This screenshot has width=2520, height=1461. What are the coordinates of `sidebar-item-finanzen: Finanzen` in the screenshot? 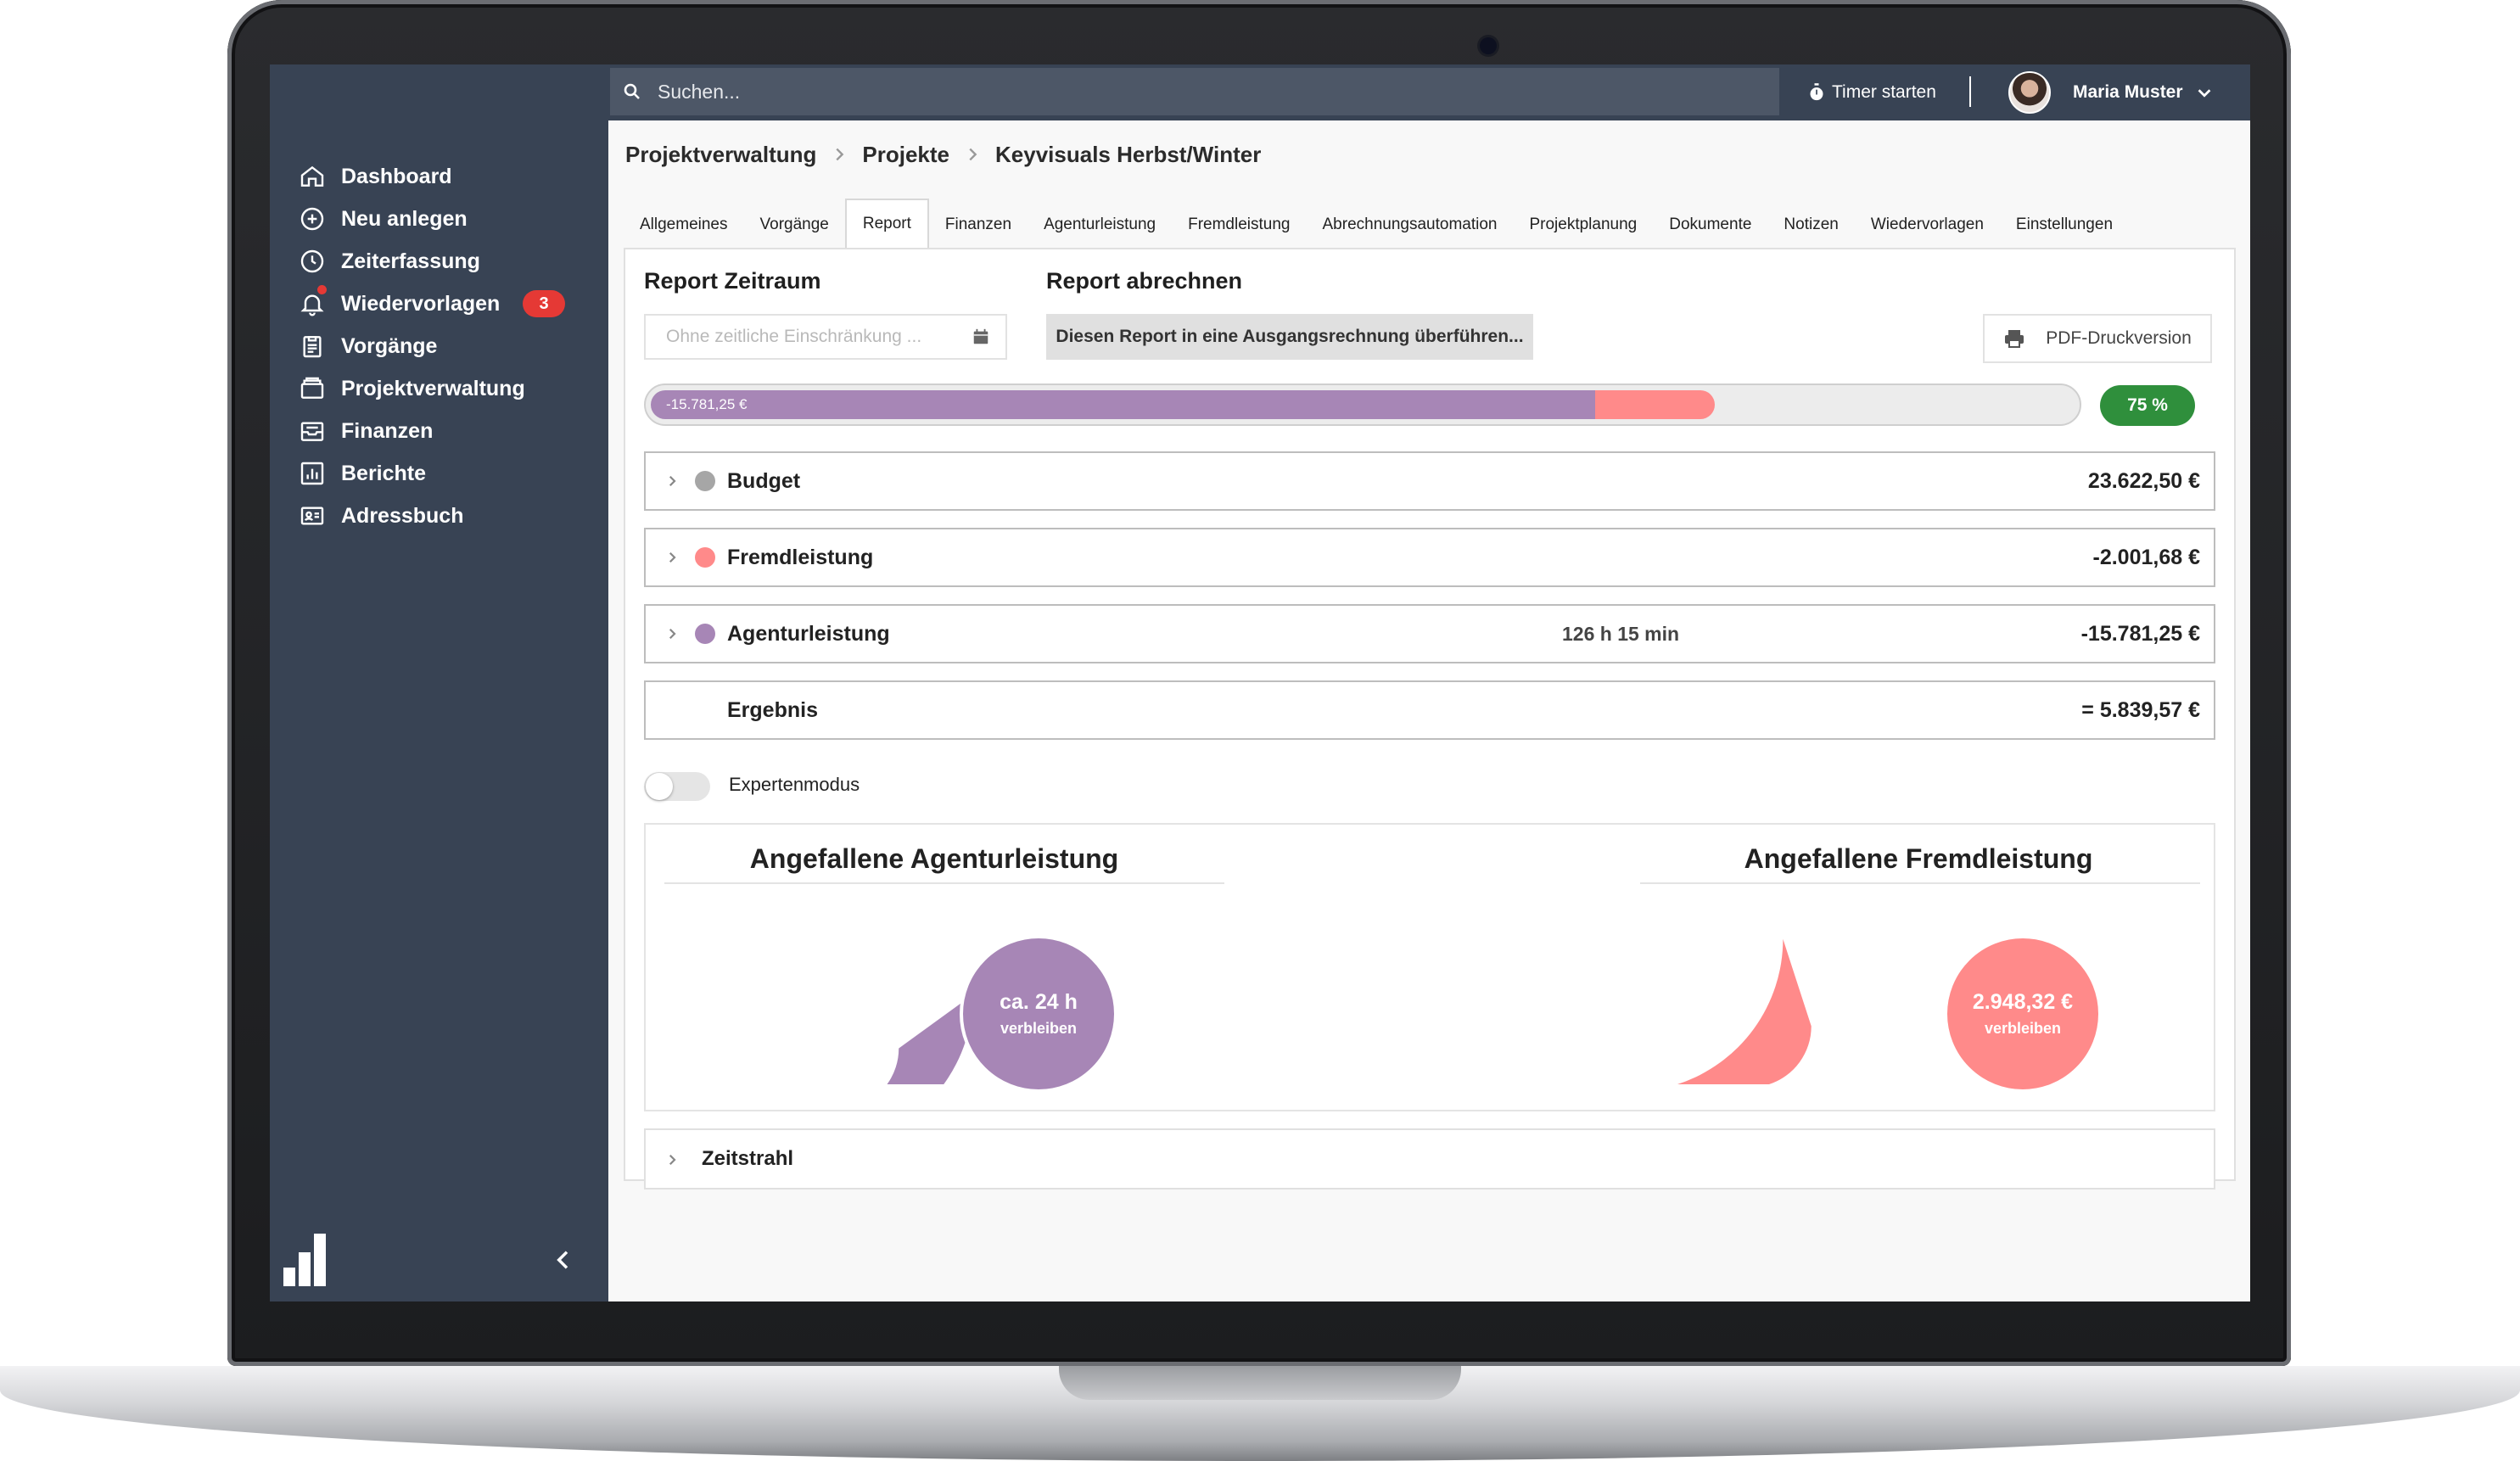 It's located at (366, 431).